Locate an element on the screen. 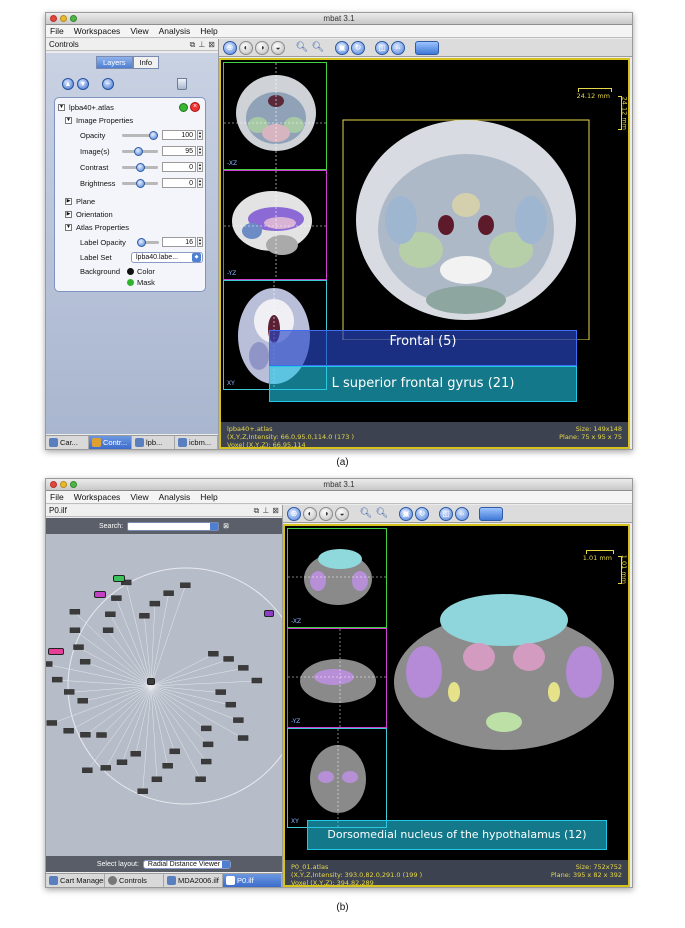 The image size is (685, 928). dropdown-icon: ◆ is located at coordinates (196, 257).